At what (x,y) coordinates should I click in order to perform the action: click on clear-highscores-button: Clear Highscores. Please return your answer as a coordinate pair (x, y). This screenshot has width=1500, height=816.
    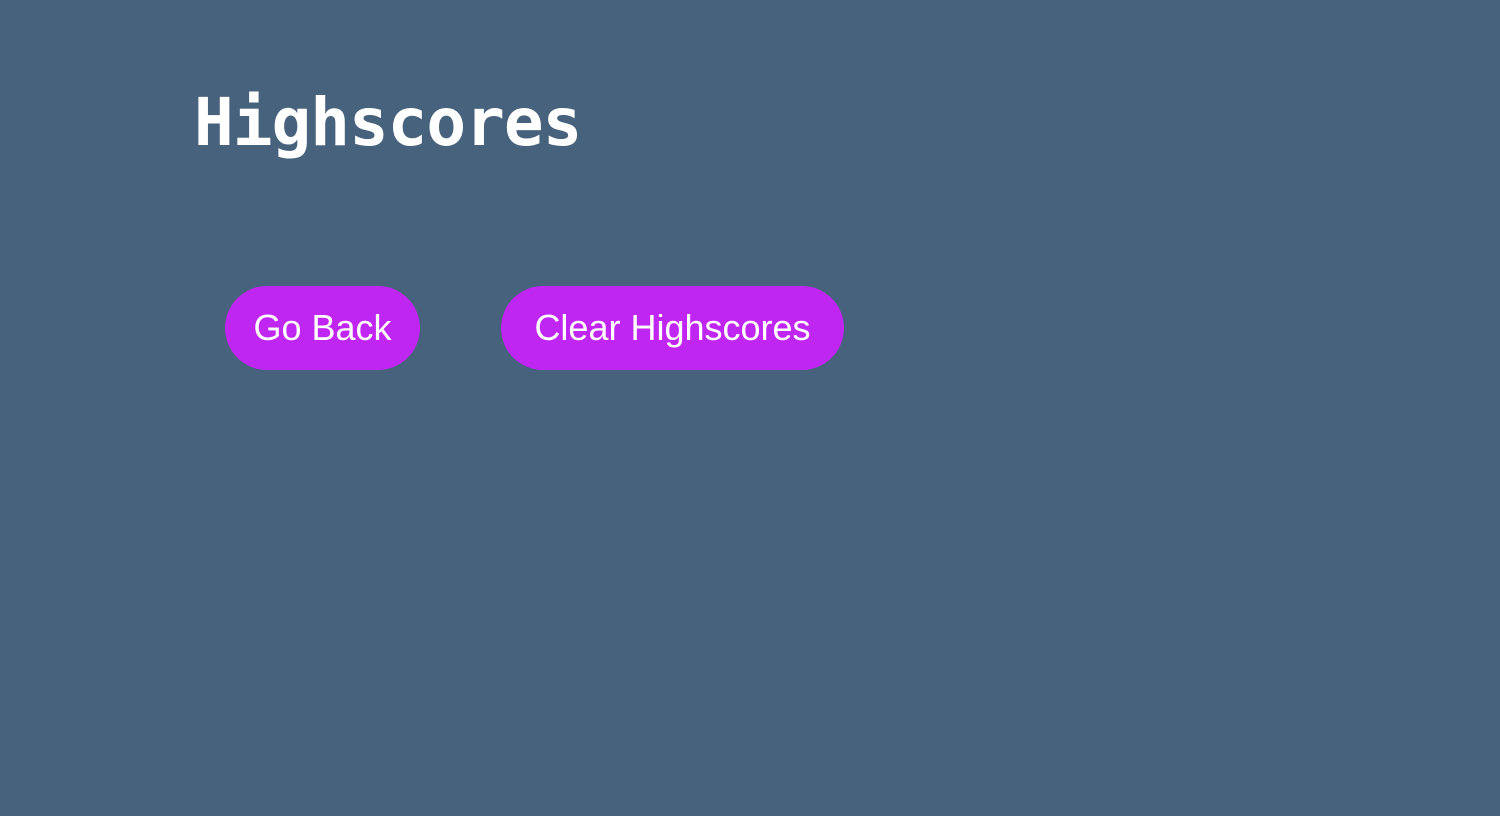
    Looking at the image, I should click on (672, 328).